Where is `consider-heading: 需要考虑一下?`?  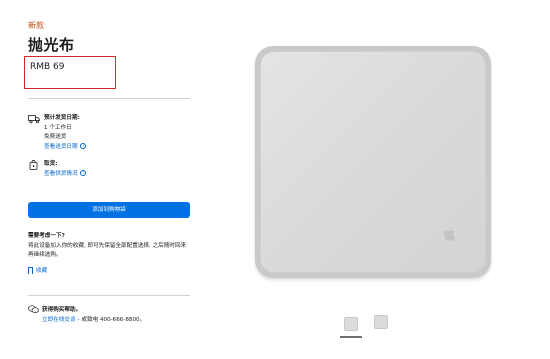 consider-heading: 需要考虑一下? is located at coordinates (46, 236).